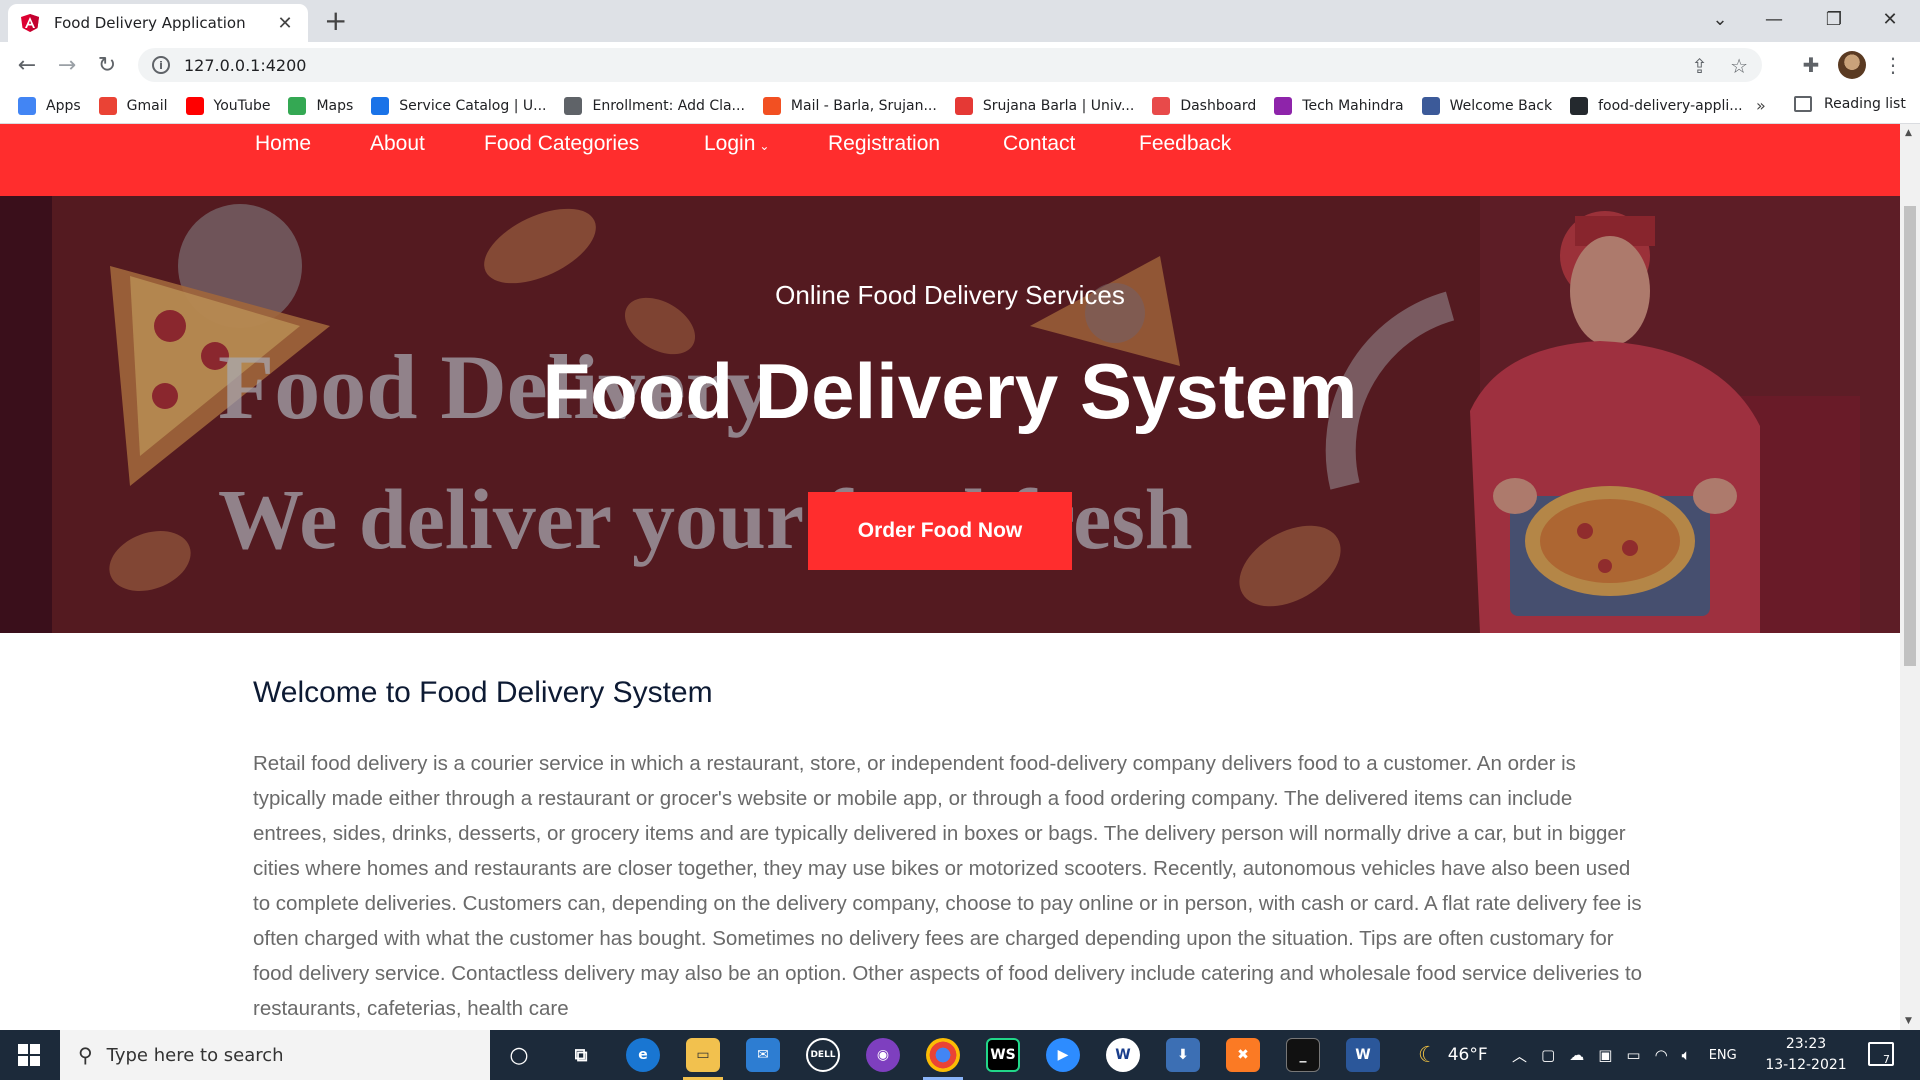 Image resolution: width=1920 pixels, height=1080 pixels. I want to click on close-window-icon: ✕, so click(1890, 19).